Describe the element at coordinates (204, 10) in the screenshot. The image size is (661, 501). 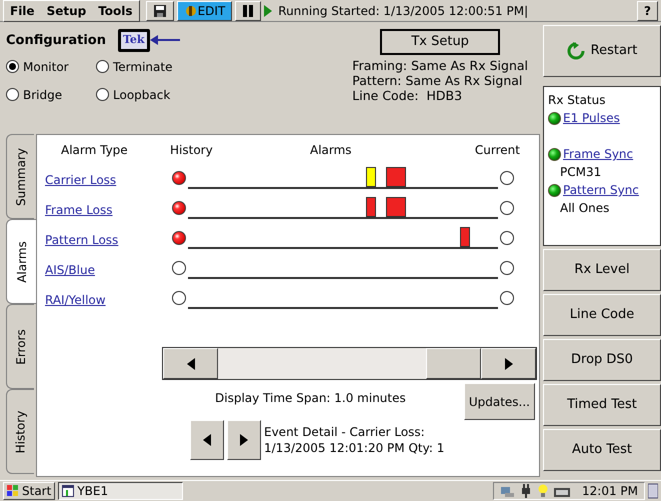
I see `edit-button: EDIT` at that location.